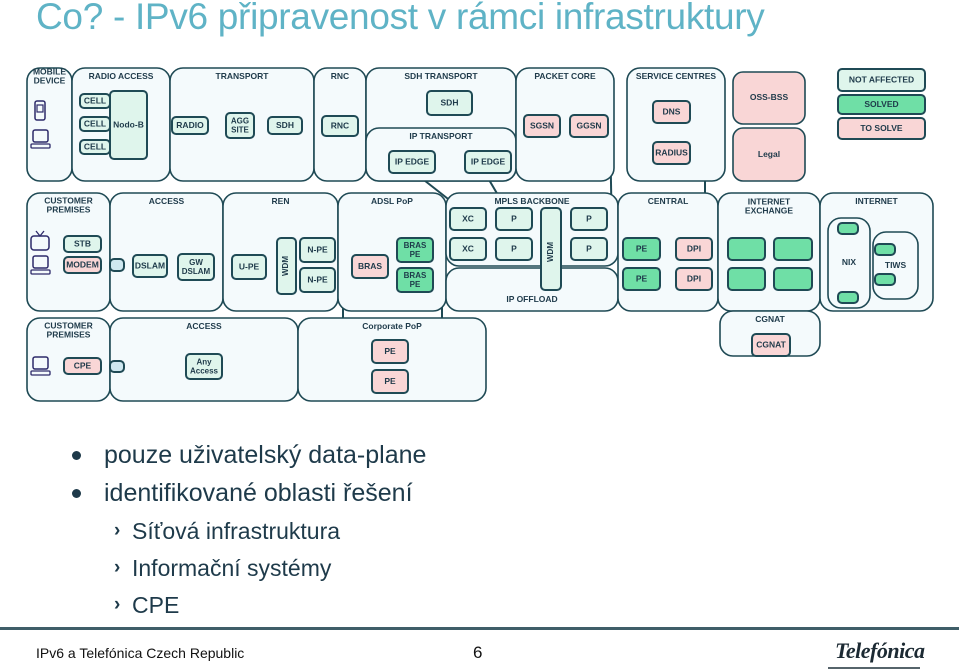 This screenshot has height=671, width=959. What do you see at coordinates (95, 147) in the screenshot?
I see `node-cell-3-label: CELL` at bounding box center [95, 147].